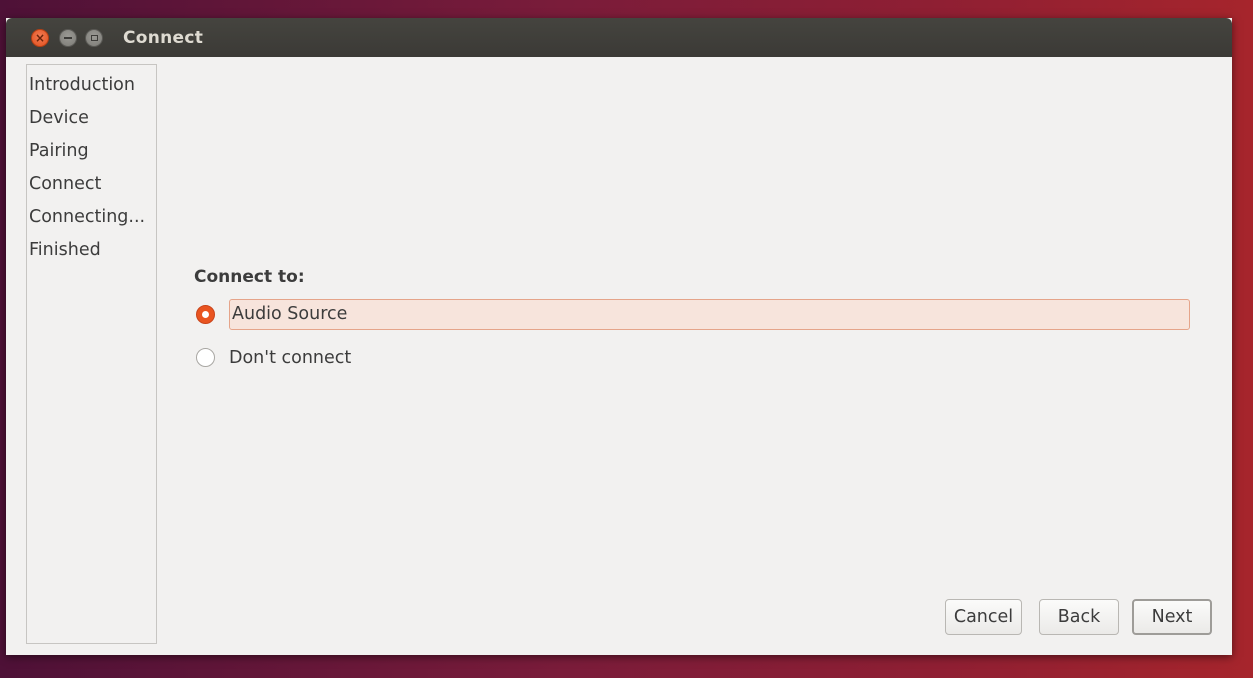 Image resolution: width=1253 pixels, height=678 pixels. I want to click on minimize-glyph, so click(68, 38).